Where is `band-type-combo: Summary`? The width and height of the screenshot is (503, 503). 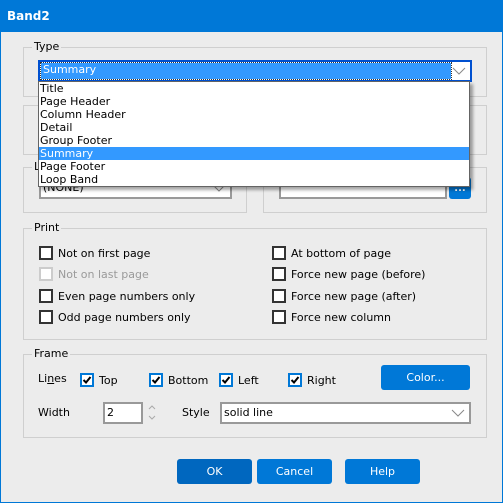
band-type-combo: Summary is located at coordinates (255, 71).